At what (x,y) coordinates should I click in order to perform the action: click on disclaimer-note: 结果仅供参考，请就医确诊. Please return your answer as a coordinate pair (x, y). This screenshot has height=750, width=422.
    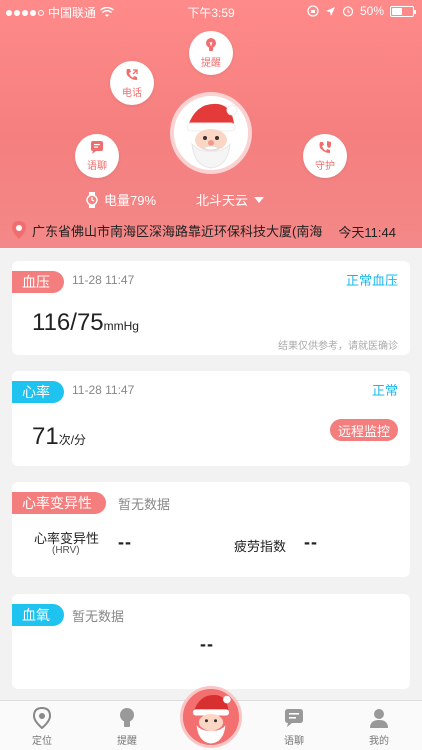
    Looking at the image, I should click on (338, 346).